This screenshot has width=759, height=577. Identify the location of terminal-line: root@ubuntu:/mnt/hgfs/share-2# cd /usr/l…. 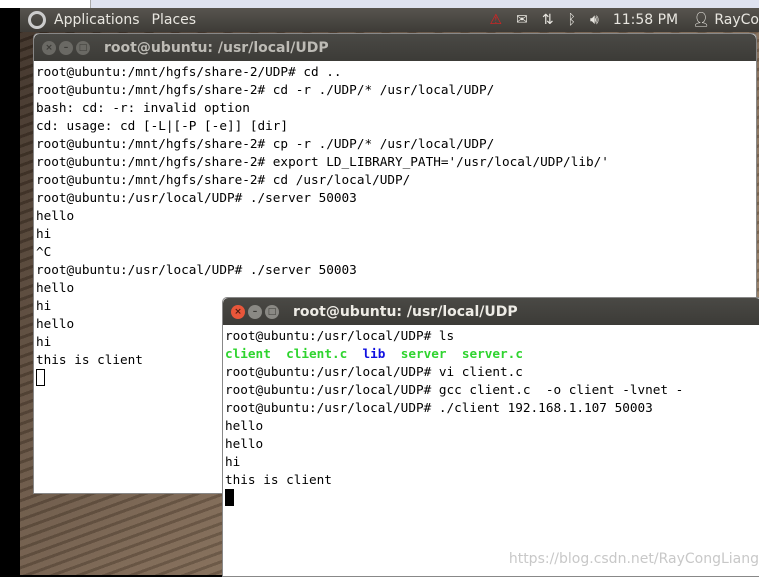
(223, 179).